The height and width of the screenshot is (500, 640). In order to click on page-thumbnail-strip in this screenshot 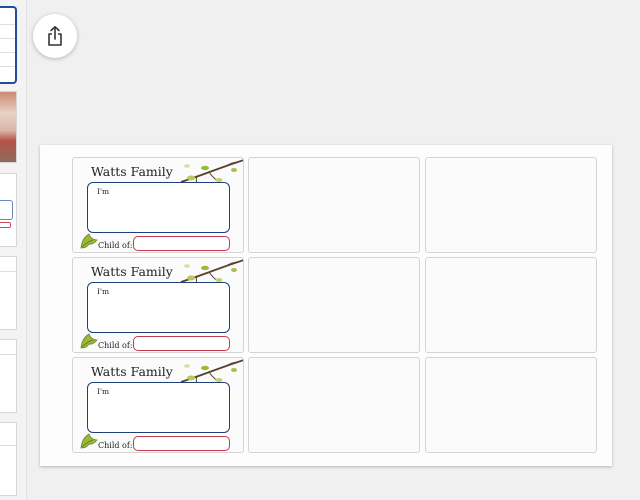, I will do `click(13, 250)`.